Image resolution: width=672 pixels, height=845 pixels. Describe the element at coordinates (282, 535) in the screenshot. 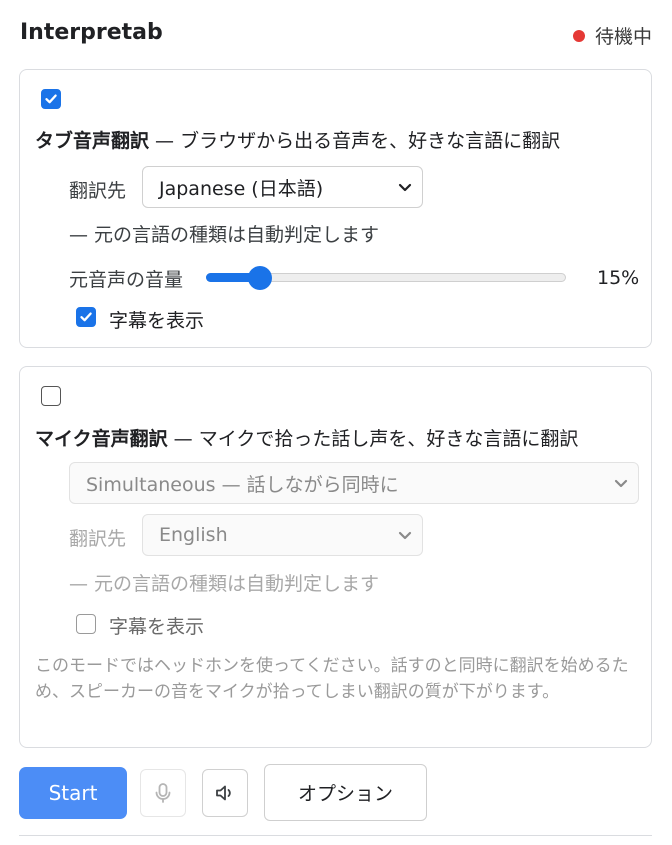

I see `mic-target-language-select: English` at that location.